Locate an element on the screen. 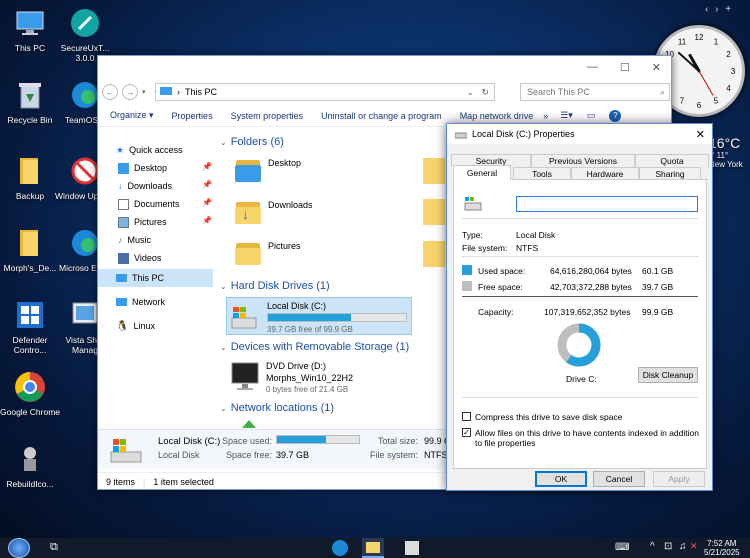 The image size is (750, 558). apply-button: Apply is located at coordinates (679, 479).